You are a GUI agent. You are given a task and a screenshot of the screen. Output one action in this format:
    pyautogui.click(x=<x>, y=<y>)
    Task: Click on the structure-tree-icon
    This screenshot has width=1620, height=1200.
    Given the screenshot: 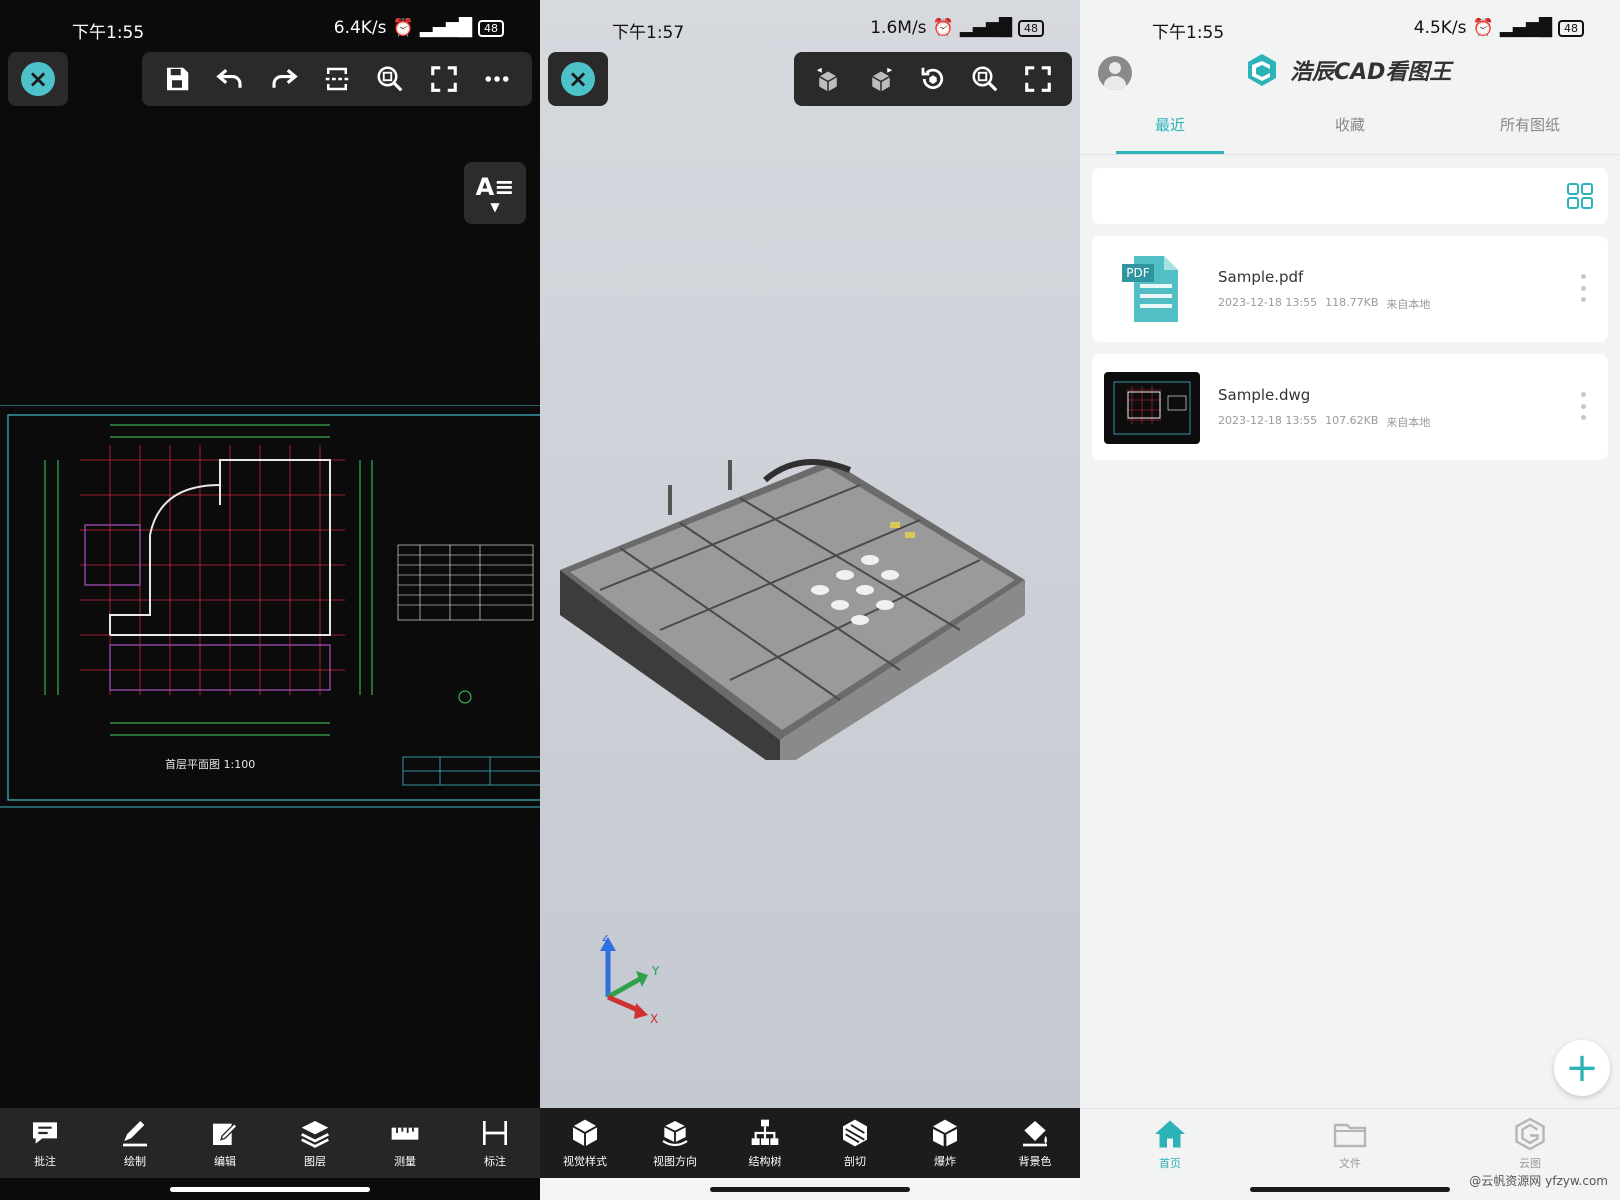 What is the action you would take?
    pyautogui.click(x=765, y=1132)
    